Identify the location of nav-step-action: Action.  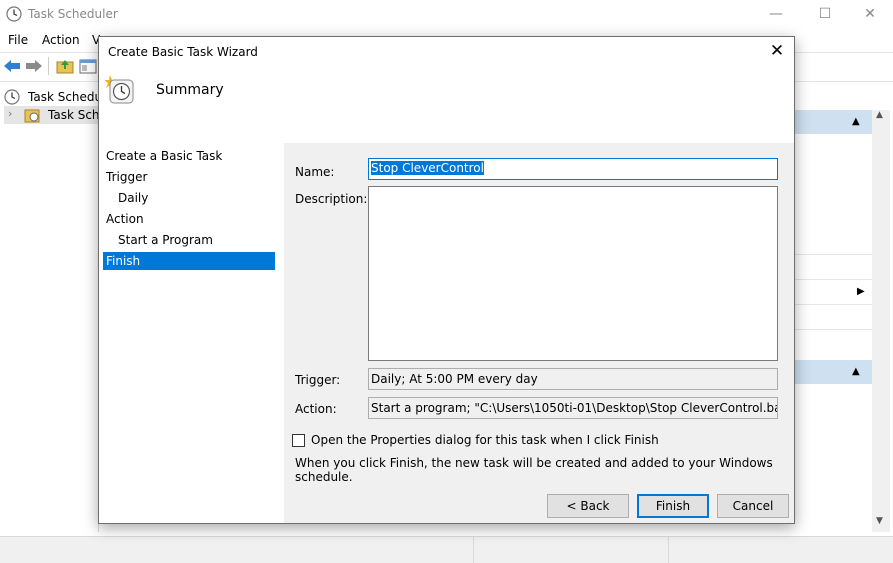
(189, 219).